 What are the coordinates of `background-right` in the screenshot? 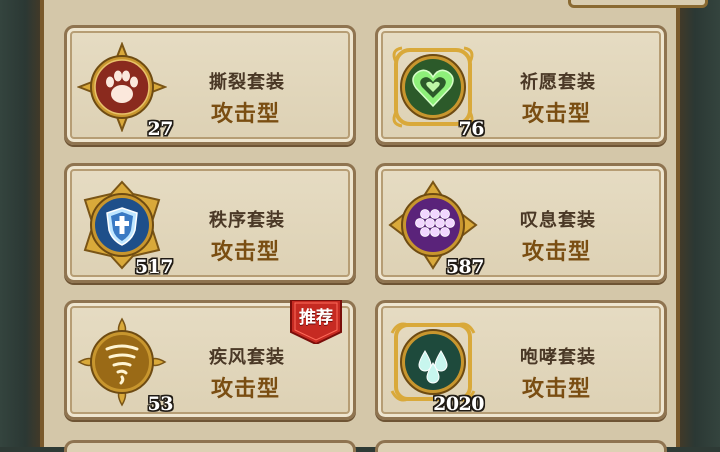 It's located at (697, 223).